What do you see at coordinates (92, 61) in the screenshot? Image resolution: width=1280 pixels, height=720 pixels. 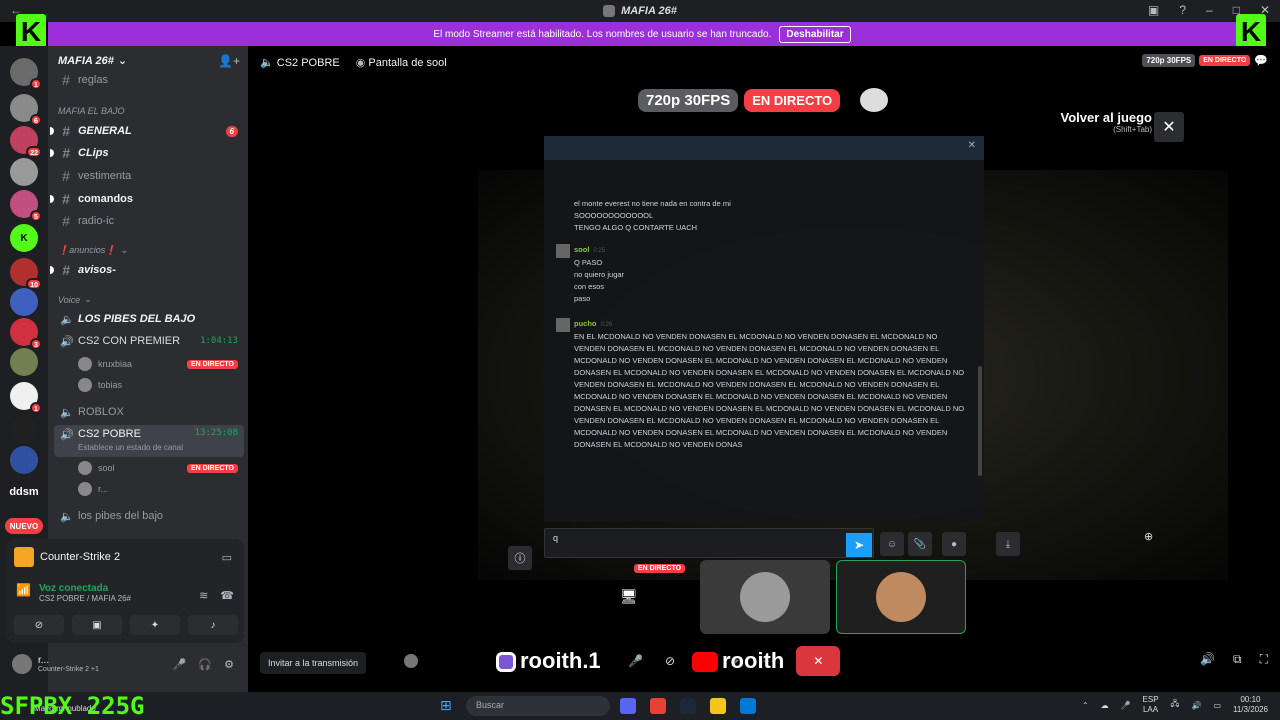 I see `server-name-dropdown: MAFIA 26# ⌄` at bounding box center [92, 61].